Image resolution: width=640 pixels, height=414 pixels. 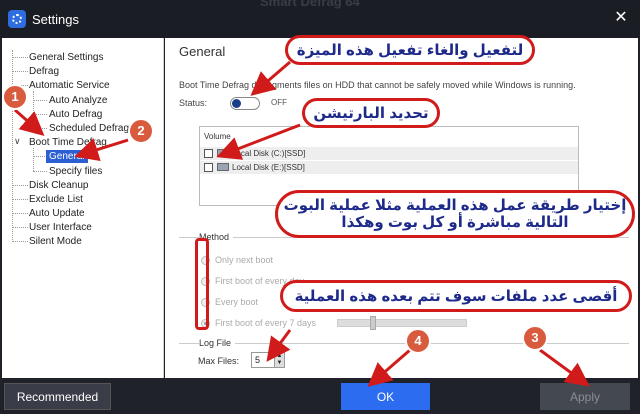 I want to click on tree-item-silent-mode: Silent Mode, so click(x=55, y=241).